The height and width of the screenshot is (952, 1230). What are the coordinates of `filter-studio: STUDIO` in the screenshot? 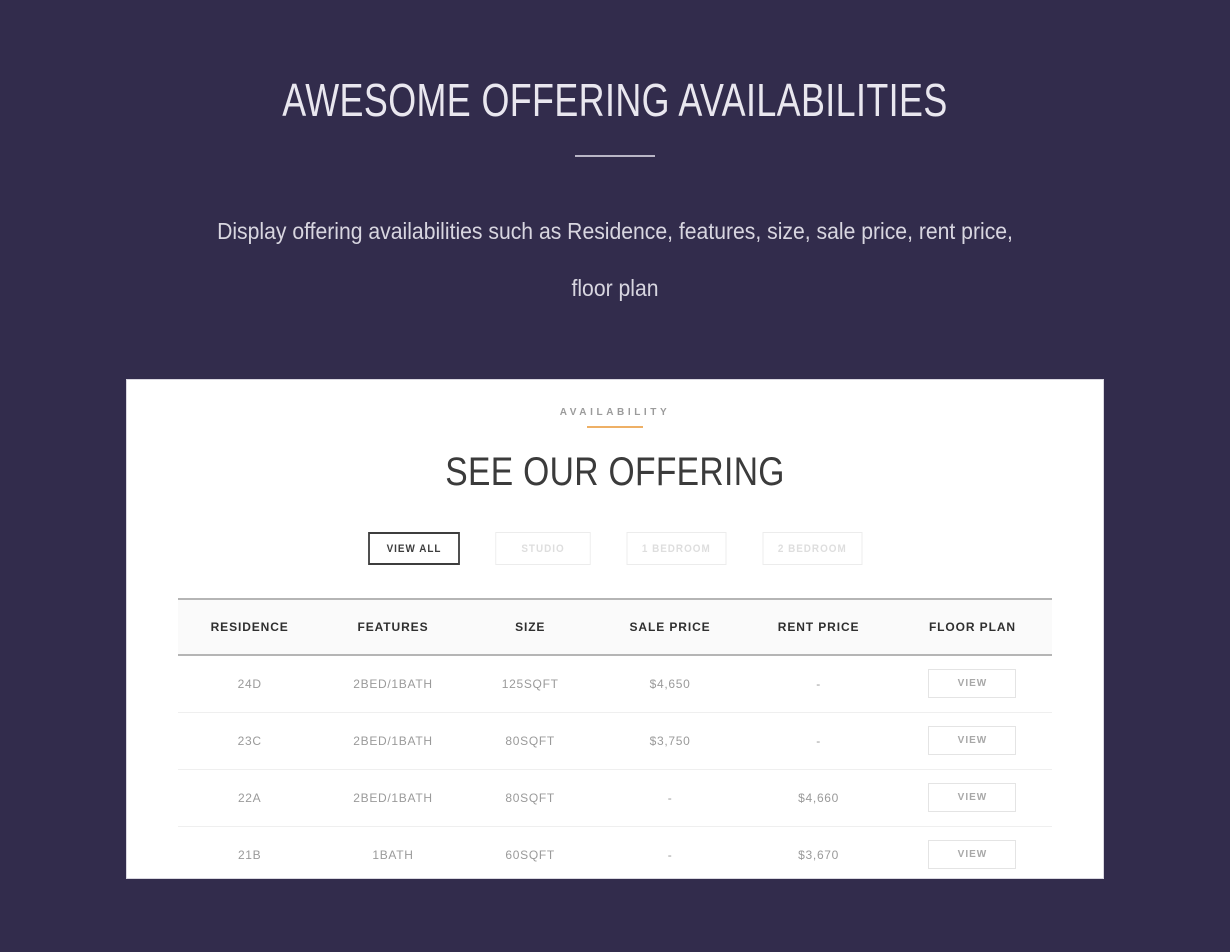 It's located at (543, 548).